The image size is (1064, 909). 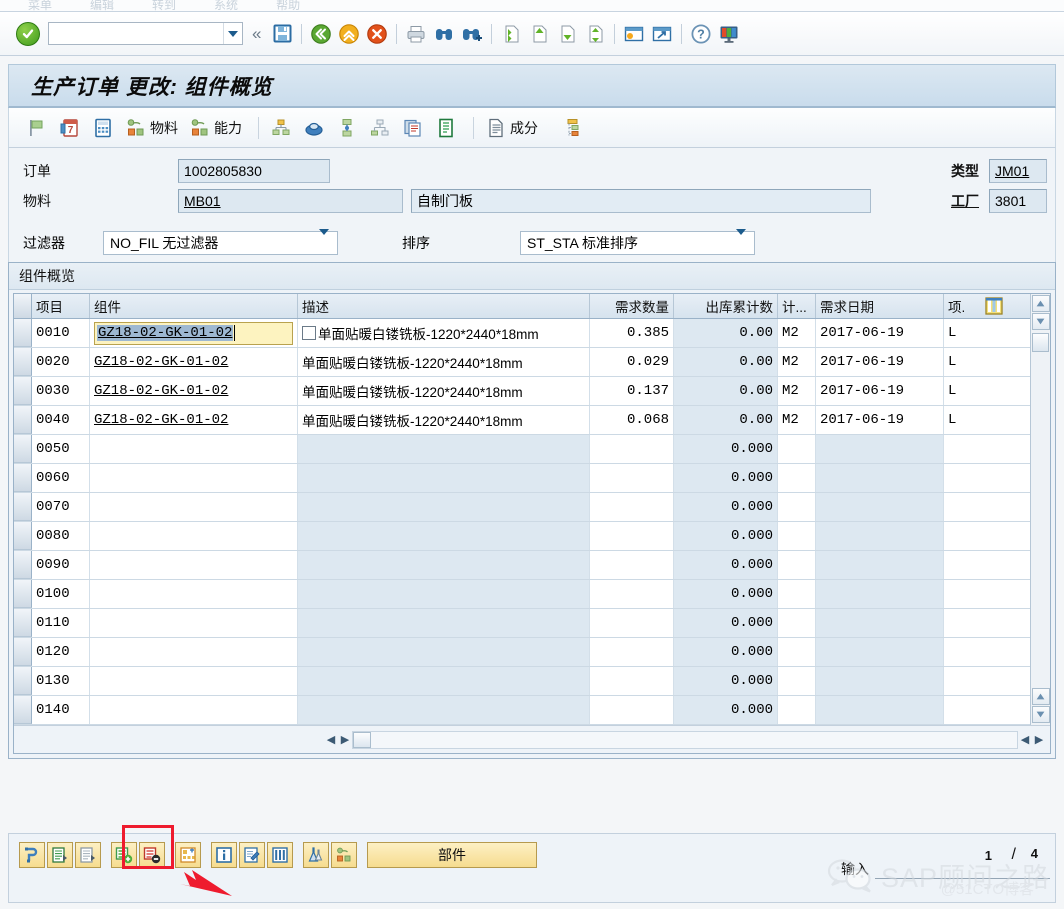 What do you see at coordinates (377, 34) in the screenshot?
I see `cancel-icon` at bounding box center [377, 34].